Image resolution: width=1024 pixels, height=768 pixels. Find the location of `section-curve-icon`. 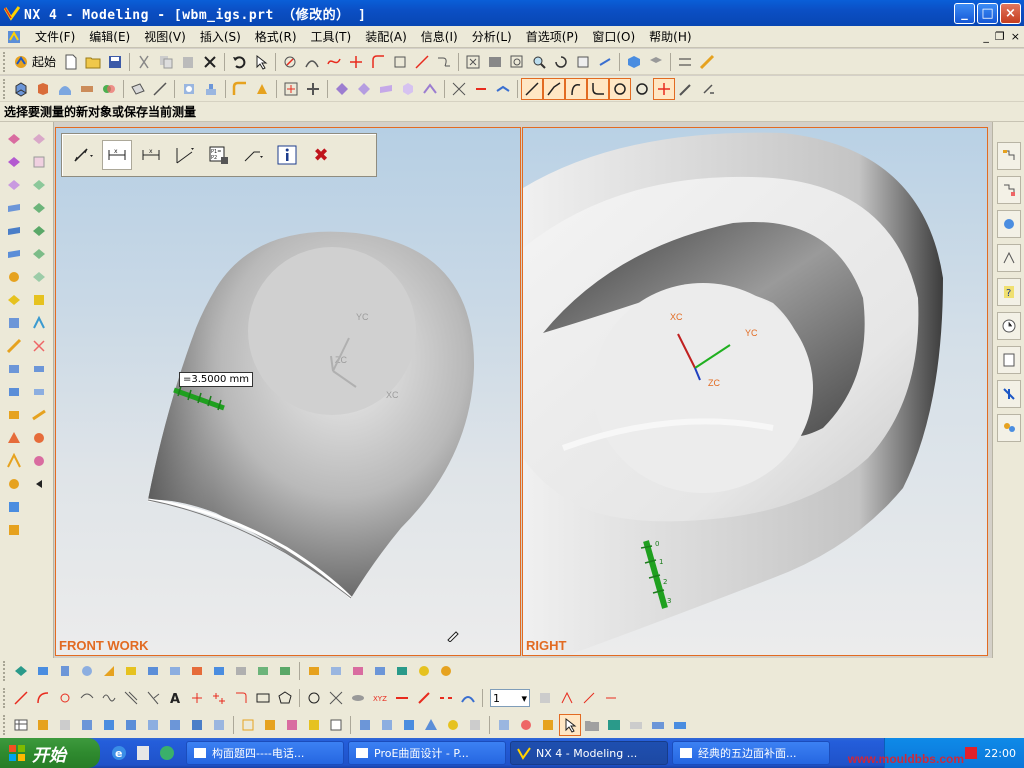

section-curve-icon is located at coordinates (358, 698).